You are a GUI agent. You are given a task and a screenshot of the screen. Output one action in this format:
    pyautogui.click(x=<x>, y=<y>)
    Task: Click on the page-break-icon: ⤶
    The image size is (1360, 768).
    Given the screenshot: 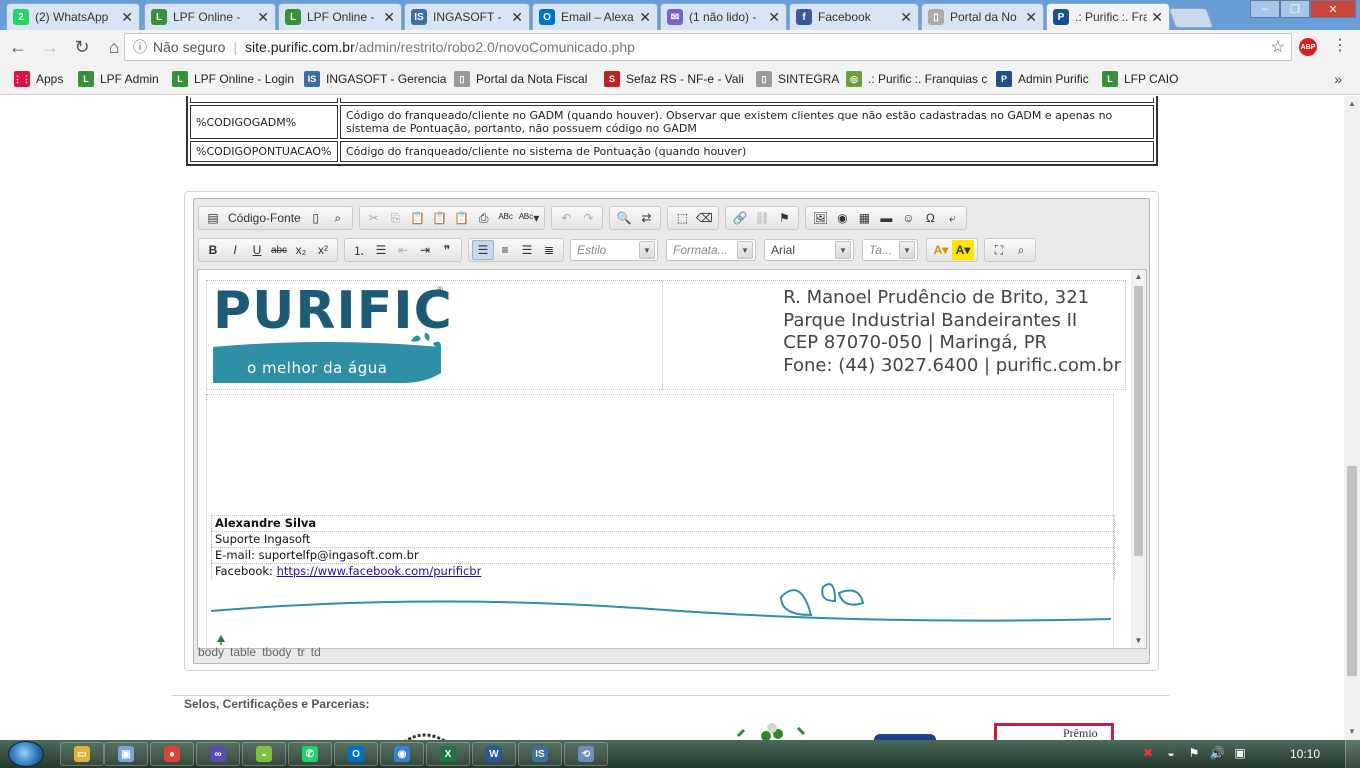 What is the action you would take?
    pyautogui.click(x=952, y=218)
    